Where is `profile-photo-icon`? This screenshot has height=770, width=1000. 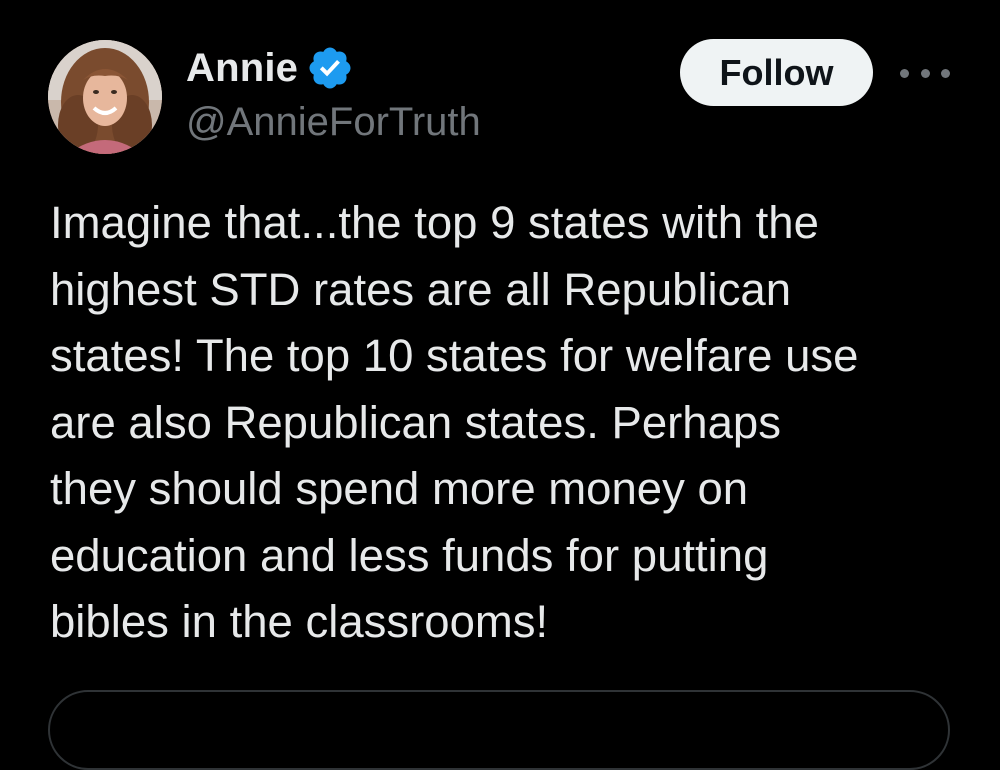 profile-photo-icon is located at coordinates (105, 97).